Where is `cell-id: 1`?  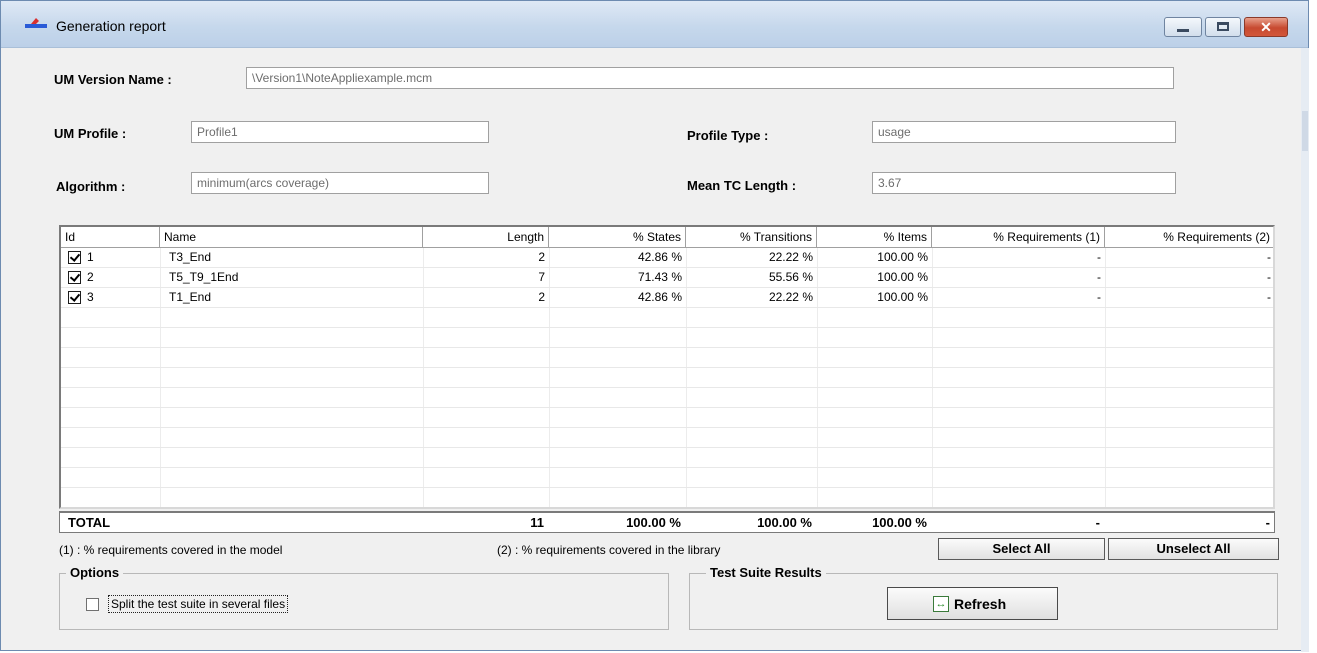 cell-id: 1 is located at coordinates (90, 257).